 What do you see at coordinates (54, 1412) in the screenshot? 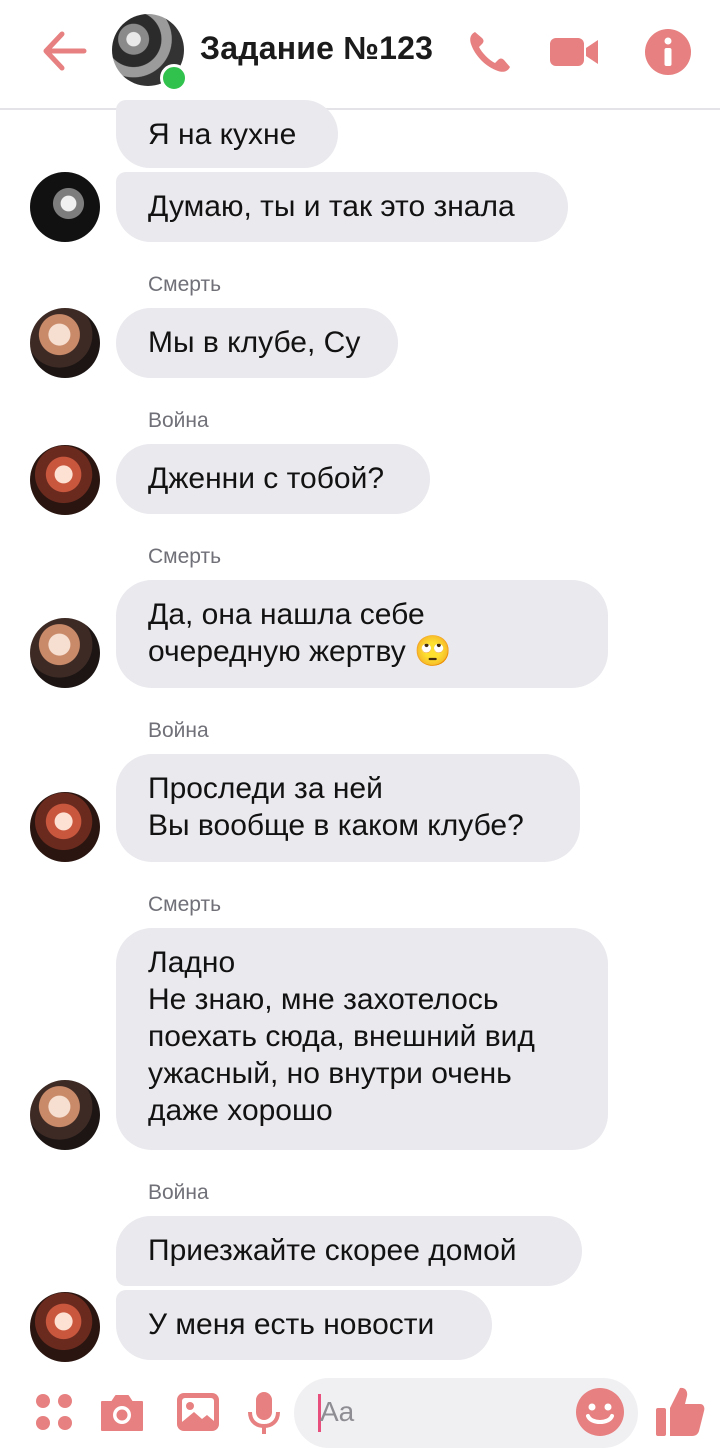
I see `apps-menu-icon` at bounding box center [54, 1412].